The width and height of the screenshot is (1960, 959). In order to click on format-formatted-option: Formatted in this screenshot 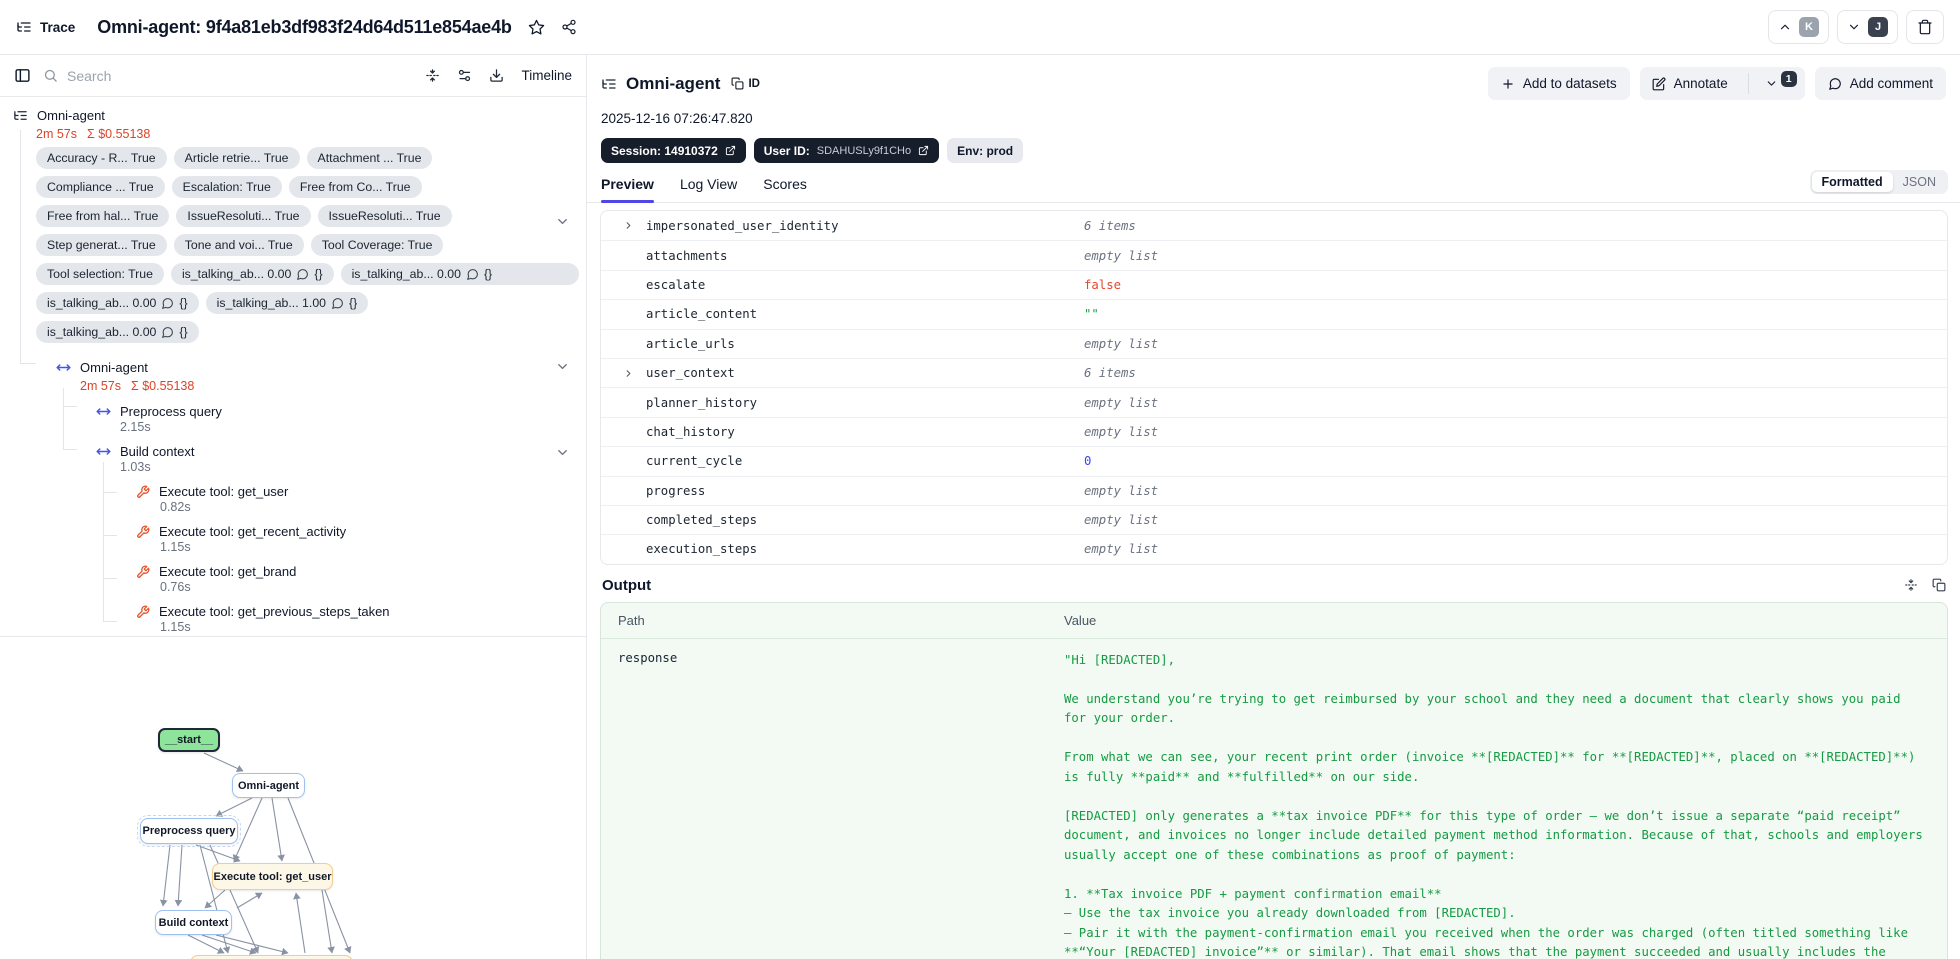, I will do `click(1852, 182)`.